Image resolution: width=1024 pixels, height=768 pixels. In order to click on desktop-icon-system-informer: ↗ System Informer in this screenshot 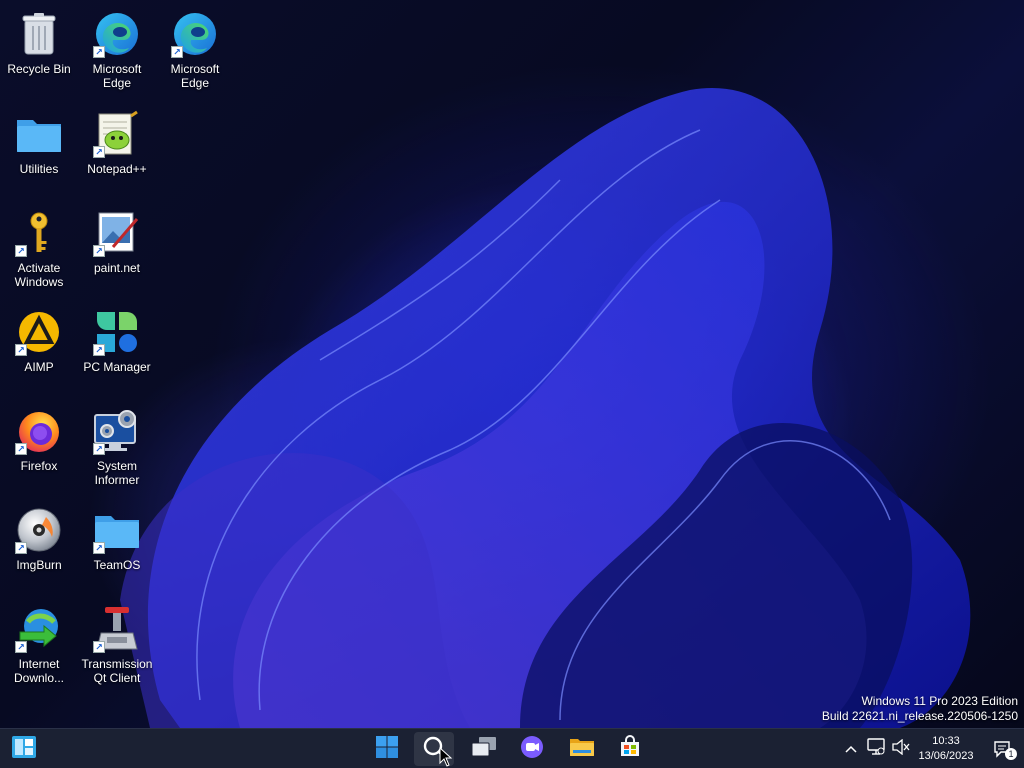, I will do `click(117, 446)`.